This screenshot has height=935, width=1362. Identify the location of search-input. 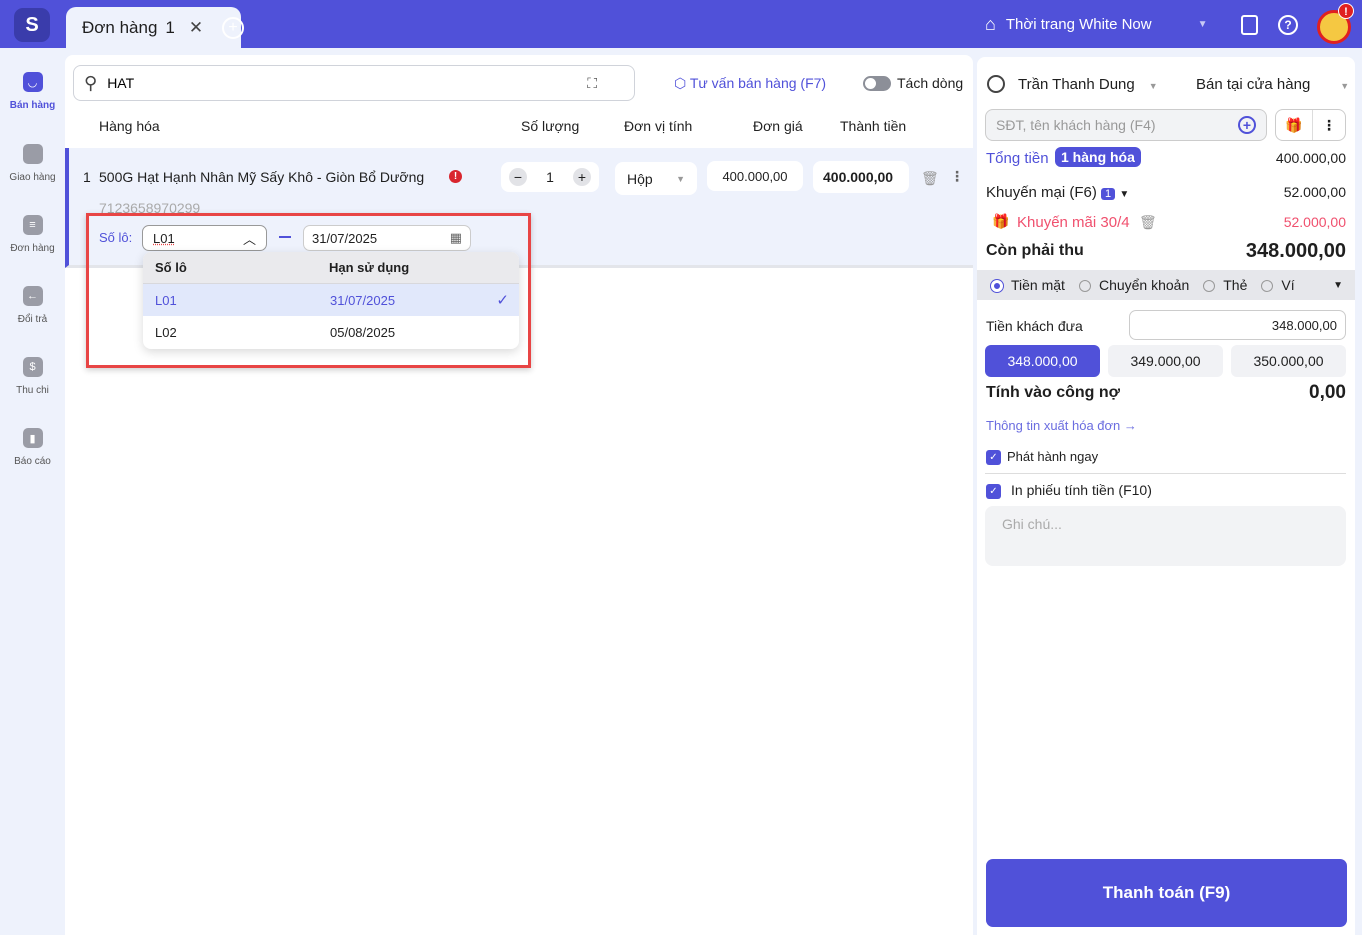
(342, 83).